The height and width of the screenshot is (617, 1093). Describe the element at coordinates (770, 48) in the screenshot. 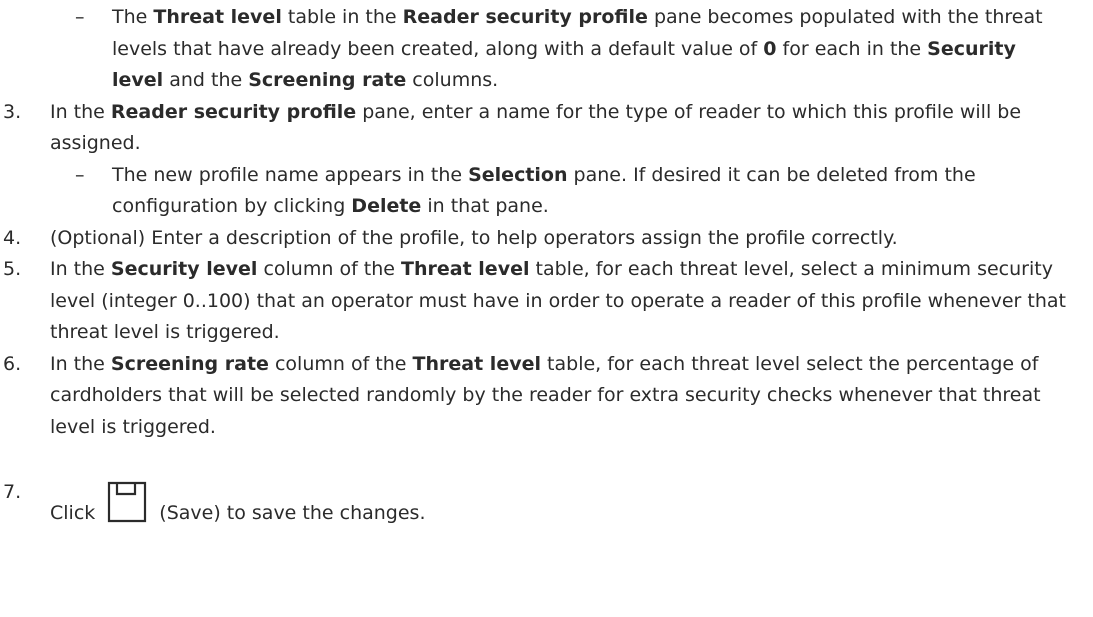

I see `bold-term: 0` at that location.